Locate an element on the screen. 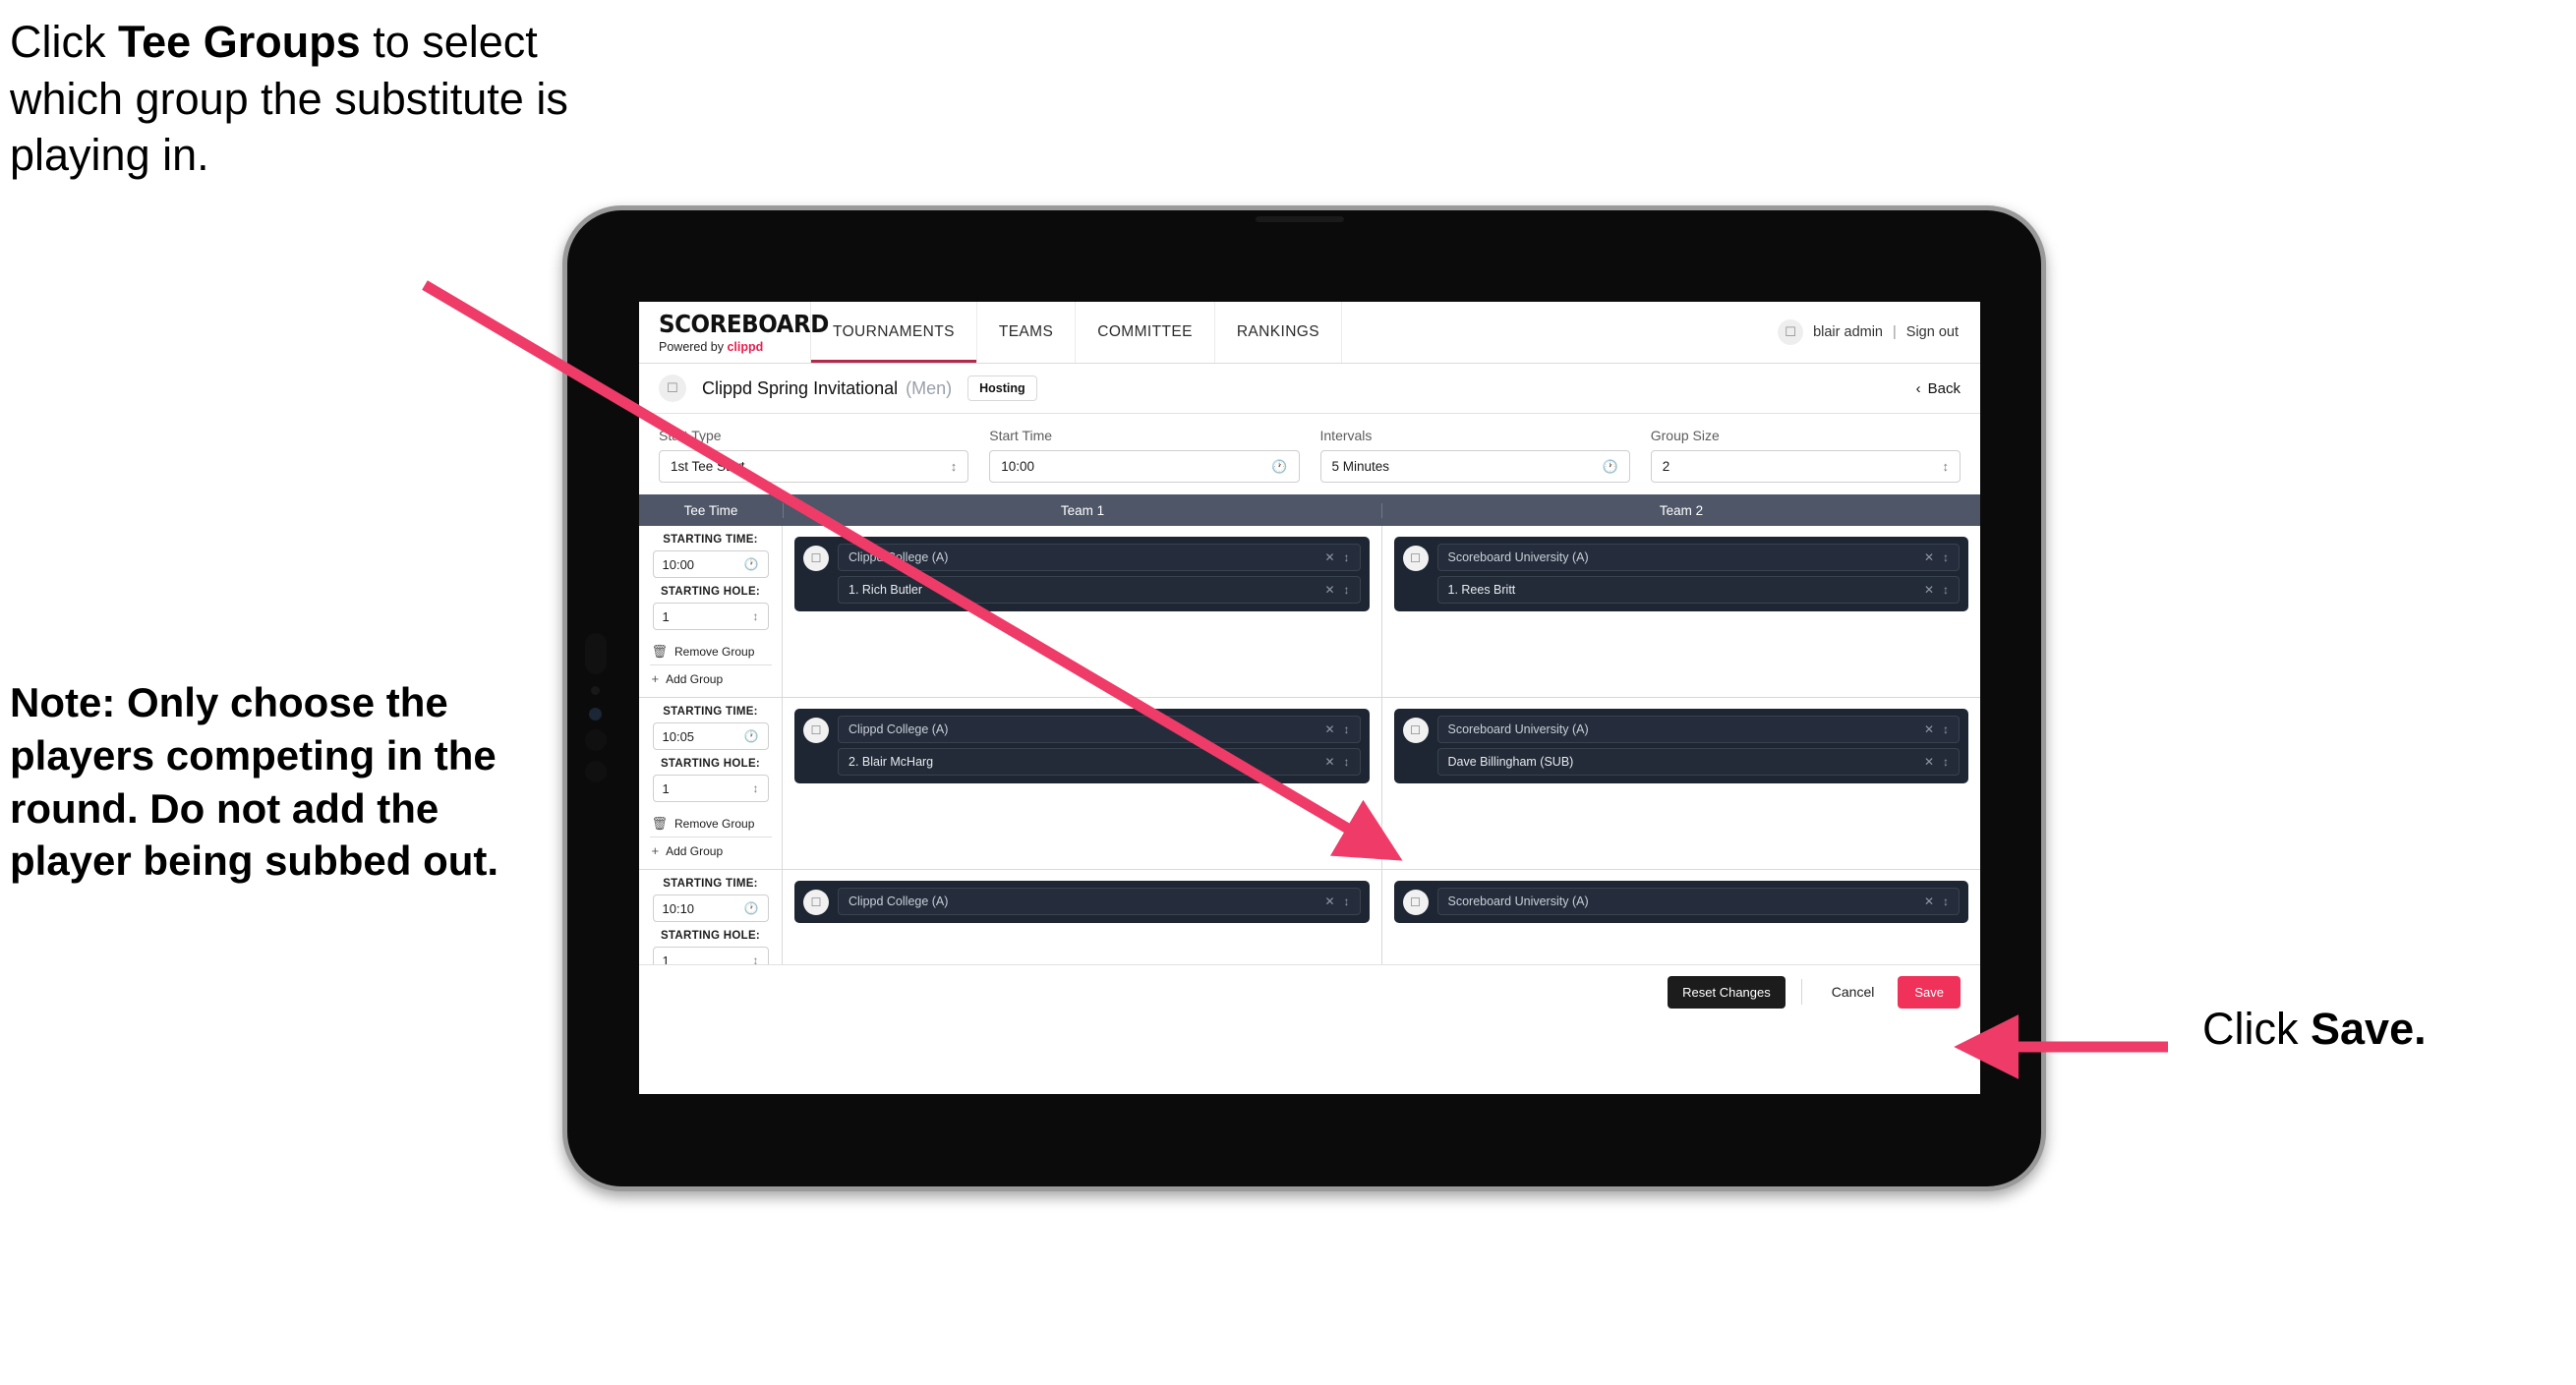 The height and width of the screenshot is (1385, 2576). tournament-gender: (Men) is located at coordinates (929, 387).